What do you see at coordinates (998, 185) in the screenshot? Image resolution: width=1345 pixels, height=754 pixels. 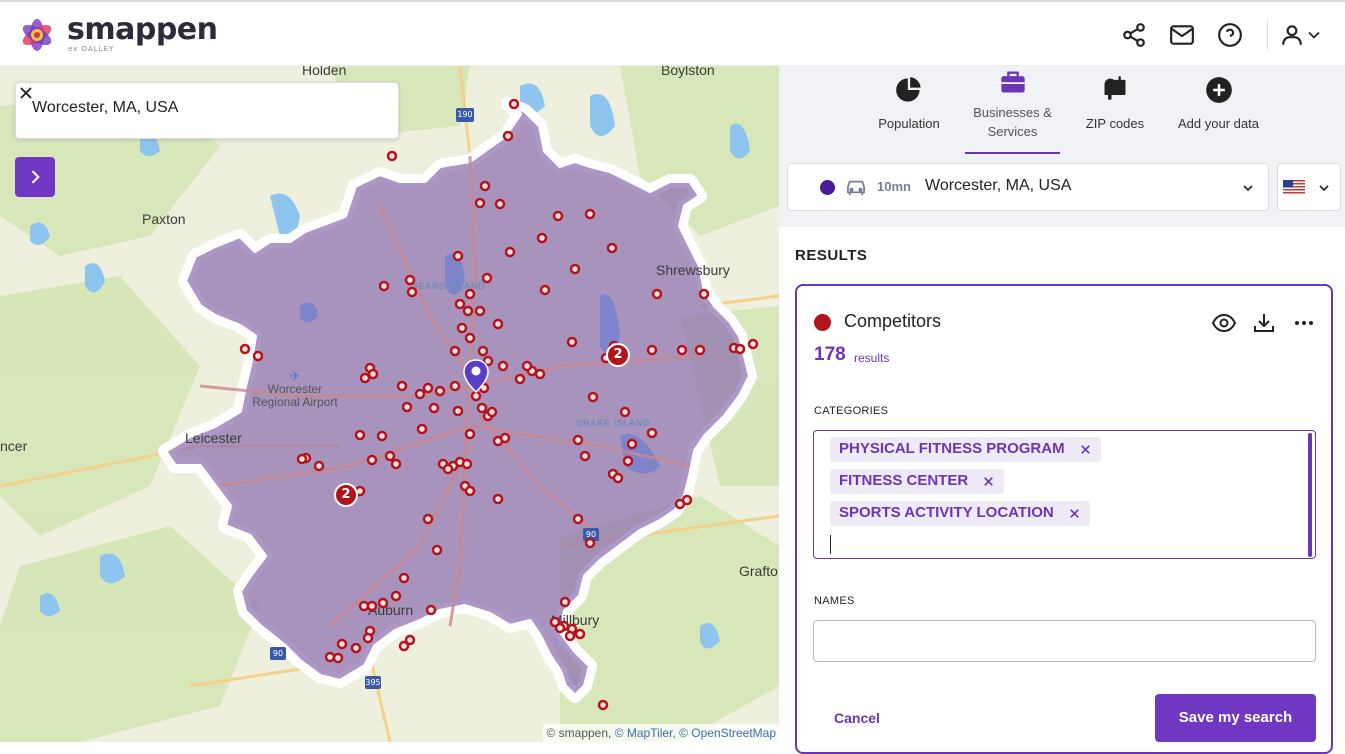 I see `area-name: Worcester, MA, USA` at bounding box center [998, 185].